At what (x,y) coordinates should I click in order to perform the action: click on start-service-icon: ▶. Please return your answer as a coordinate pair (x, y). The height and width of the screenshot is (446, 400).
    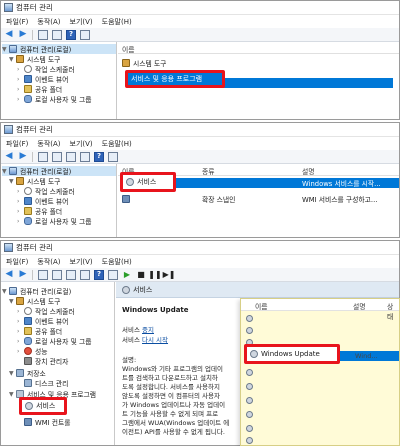
    Looking at the image, I should click on (127, 275).